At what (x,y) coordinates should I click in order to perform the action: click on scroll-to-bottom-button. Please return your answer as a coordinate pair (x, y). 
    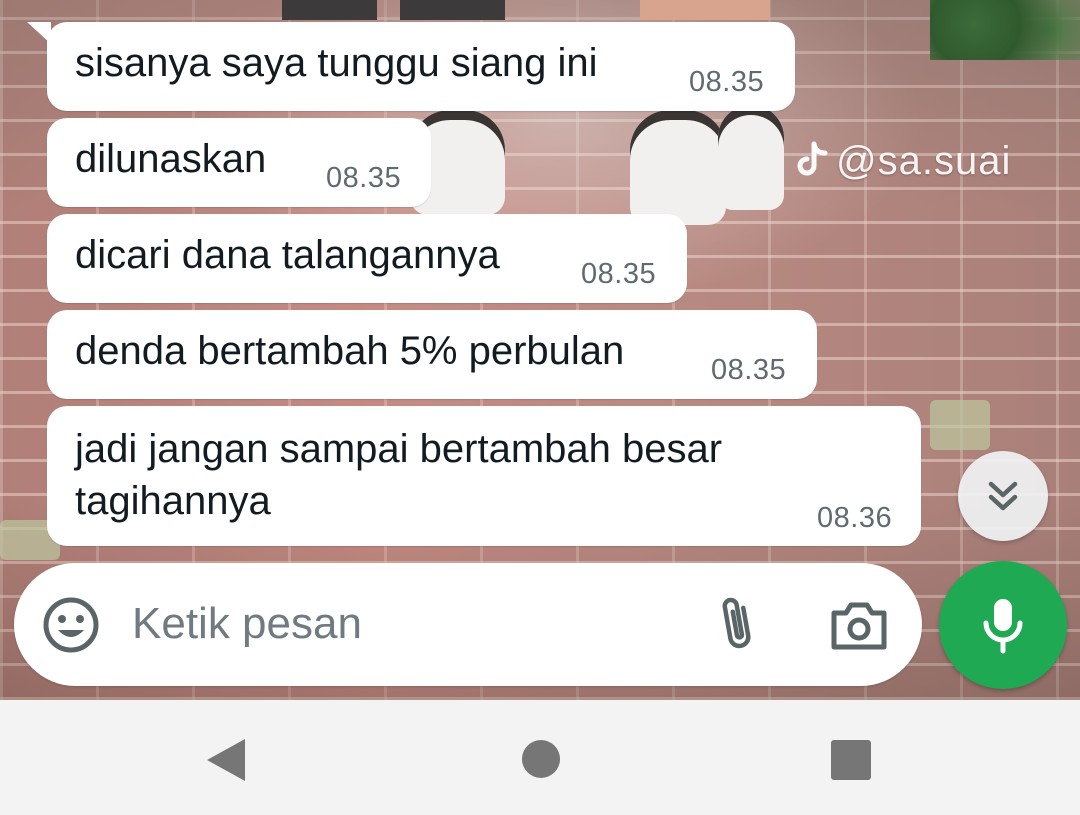
    Looking at the image, I should click on (1003, 496).